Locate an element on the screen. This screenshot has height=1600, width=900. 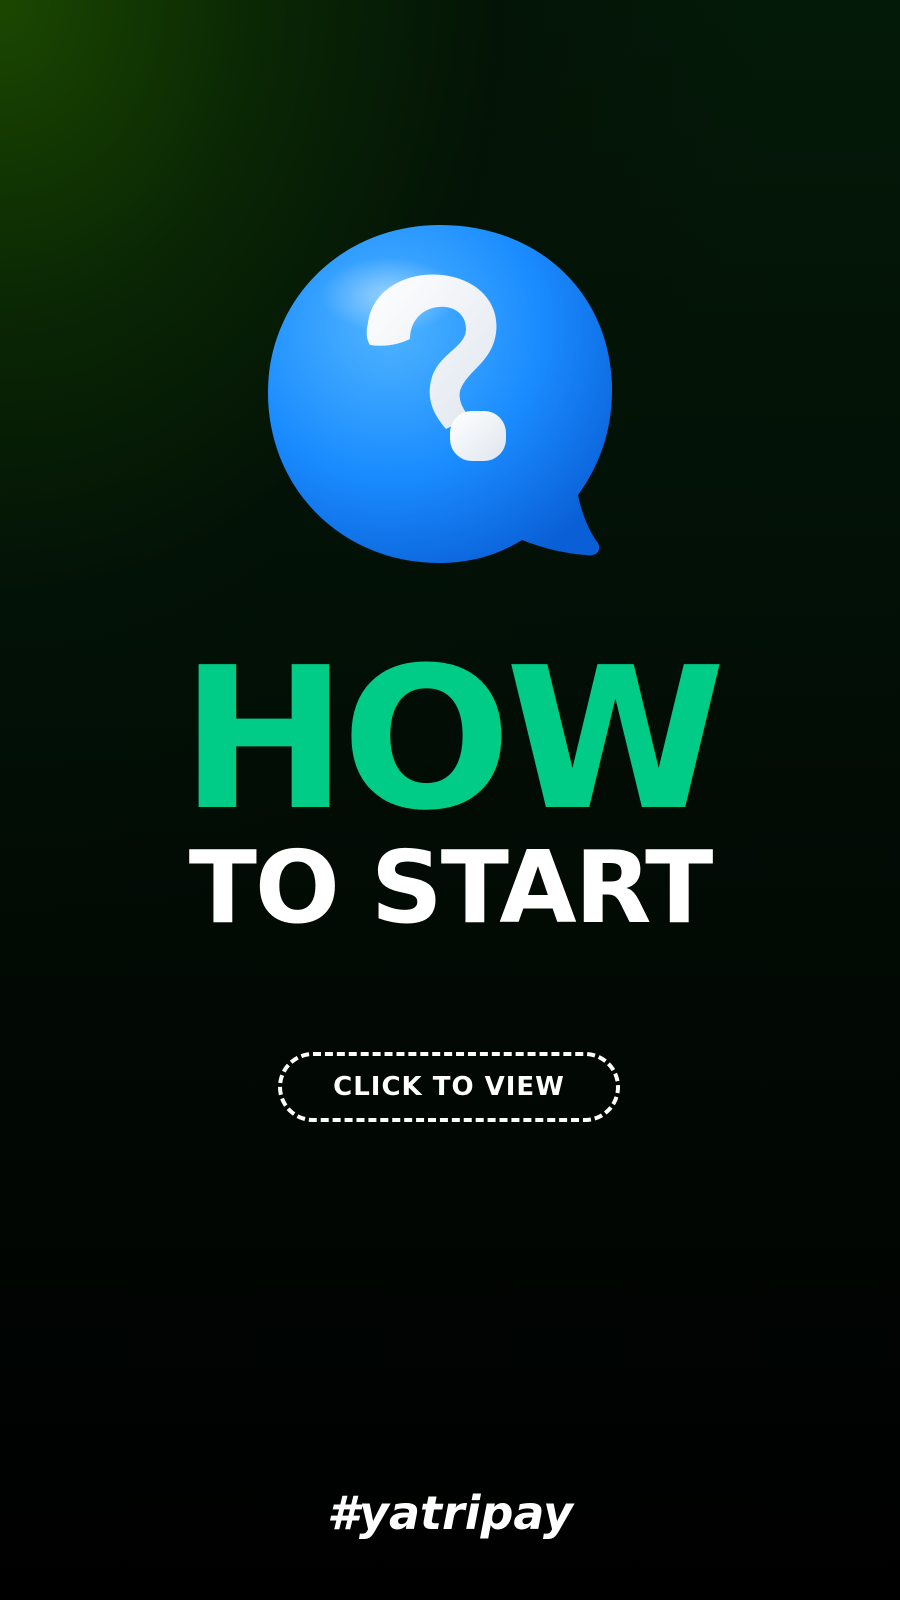
brand-hashtag: #yatripay is located at coordinates (449, 1513).